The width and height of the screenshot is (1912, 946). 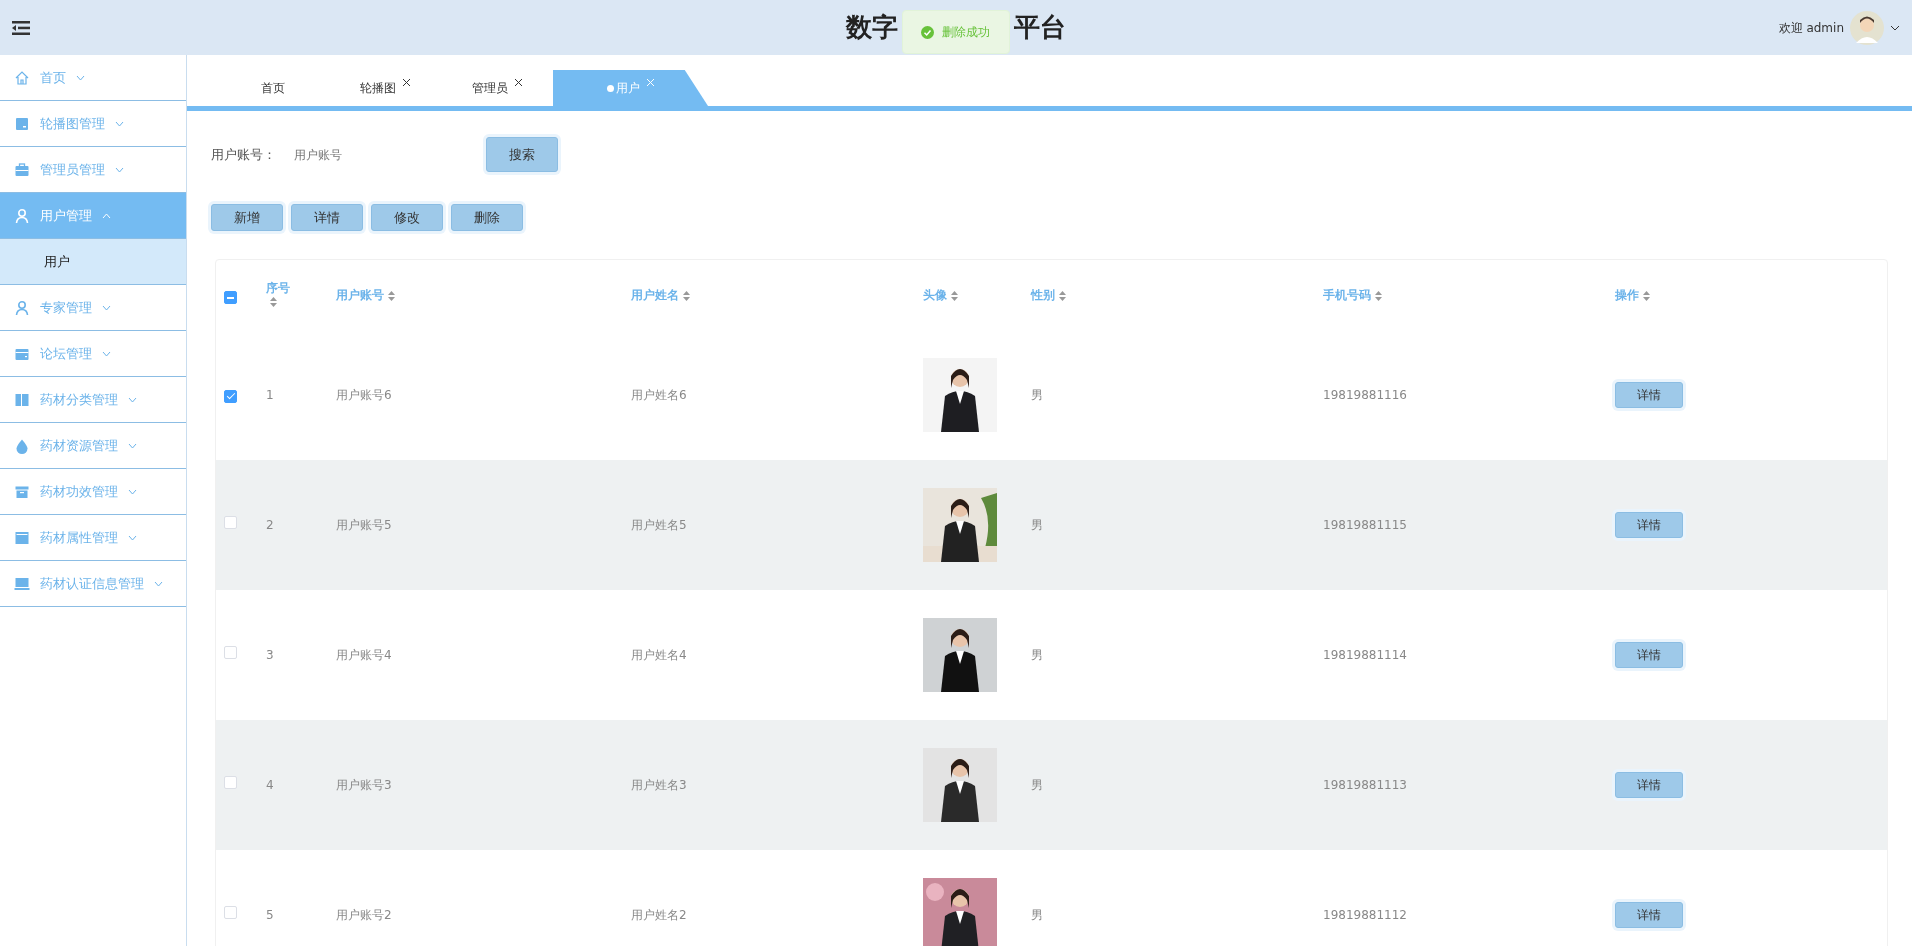 I want to click on table-cell: 3, so click(x=270, y=655).